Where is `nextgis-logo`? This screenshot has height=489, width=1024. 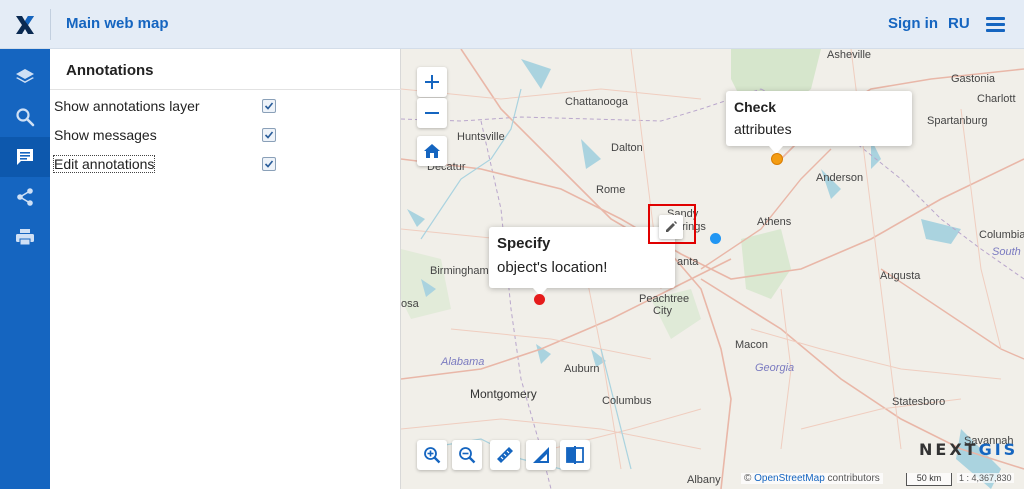 nextgis-logo is located at coordinates (25, 24).